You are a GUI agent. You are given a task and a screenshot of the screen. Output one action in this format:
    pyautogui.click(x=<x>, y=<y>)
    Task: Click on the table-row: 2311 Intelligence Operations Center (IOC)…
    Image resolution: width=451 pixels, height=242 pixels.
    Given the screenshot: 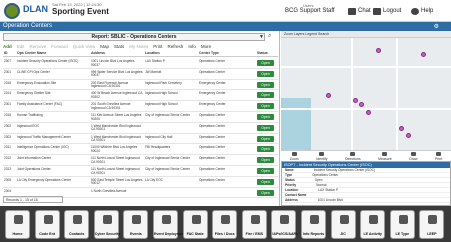 What is the action you would take?
    pyautogui.click(x=140, y=150)
    